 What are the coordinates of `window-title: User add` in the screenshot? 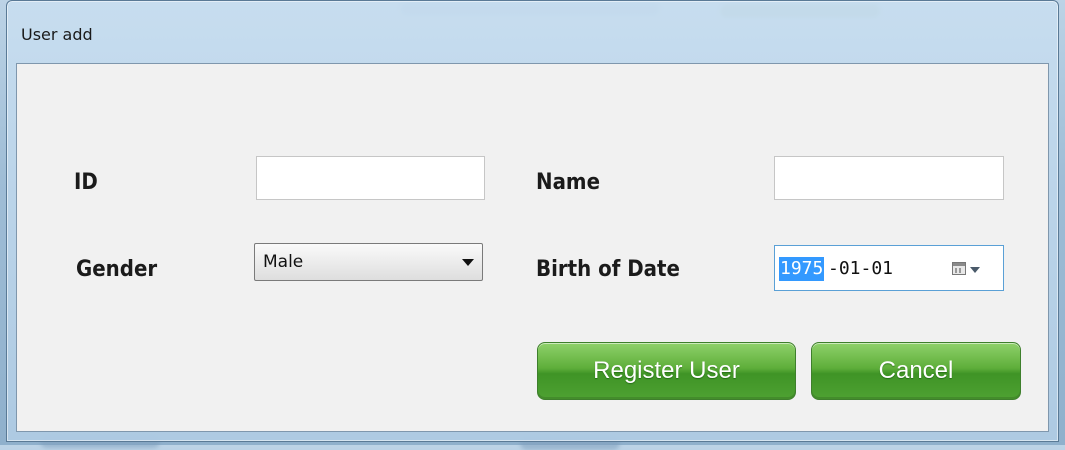 It's located at (57, 34).